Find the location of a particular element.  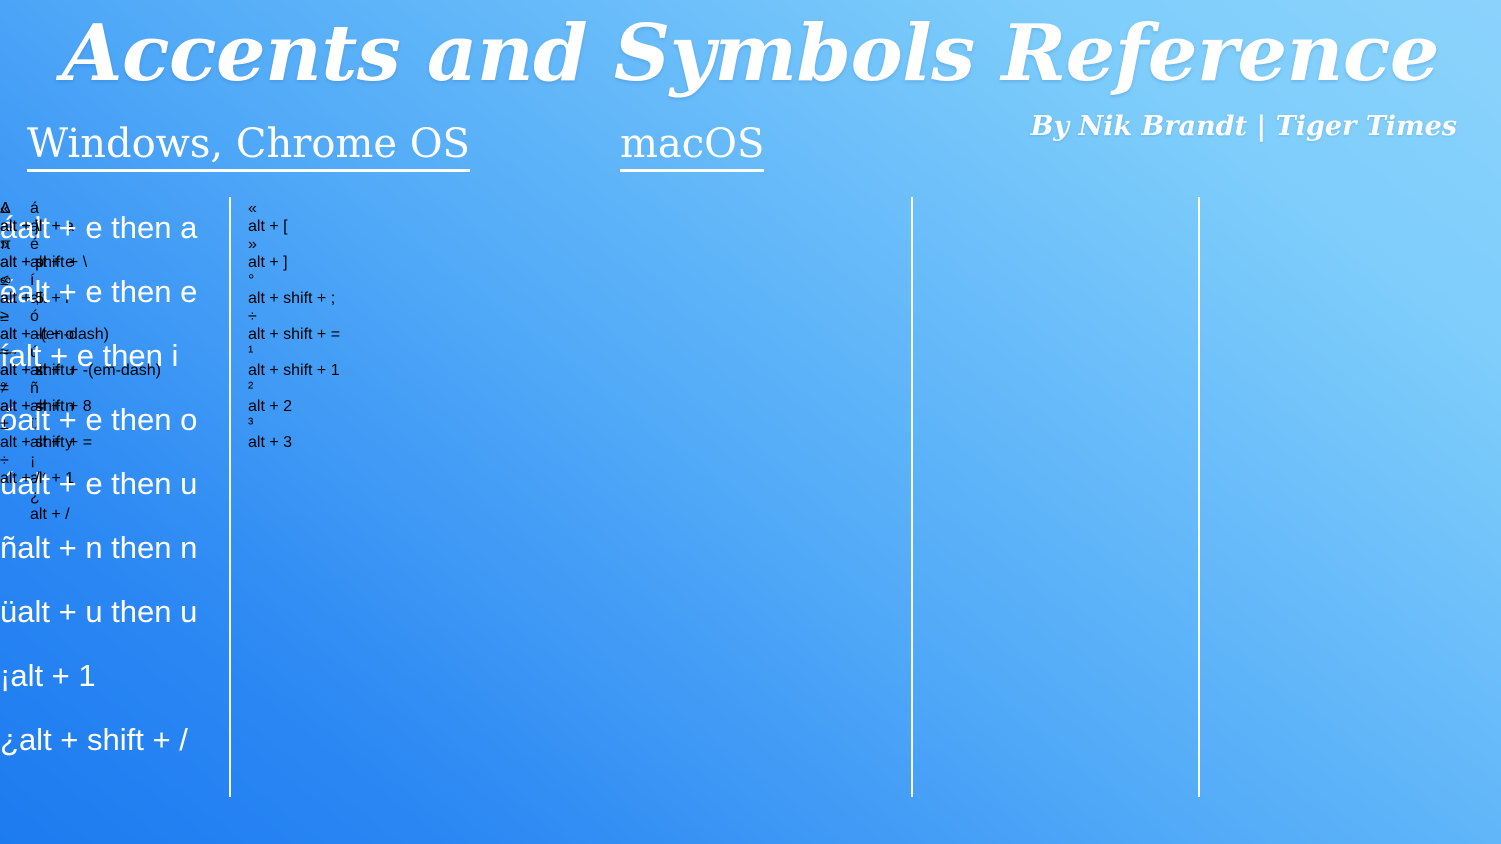

page-title: Accents and Symbols Reference is located at coordinates (750, 53).